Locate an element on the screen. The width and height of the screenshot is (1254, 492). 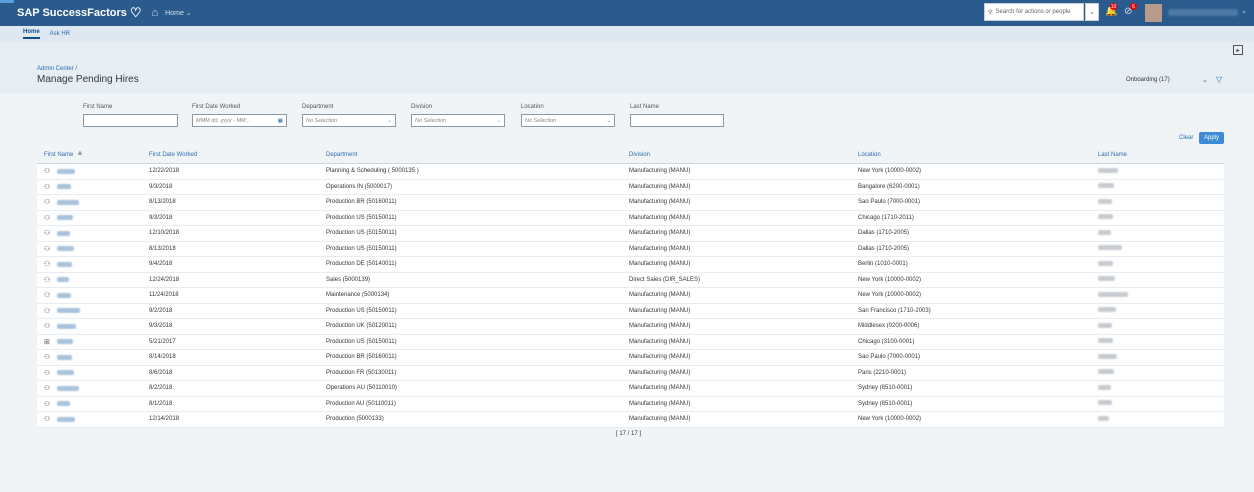
last-name-input is located at coordinates (677, 120).